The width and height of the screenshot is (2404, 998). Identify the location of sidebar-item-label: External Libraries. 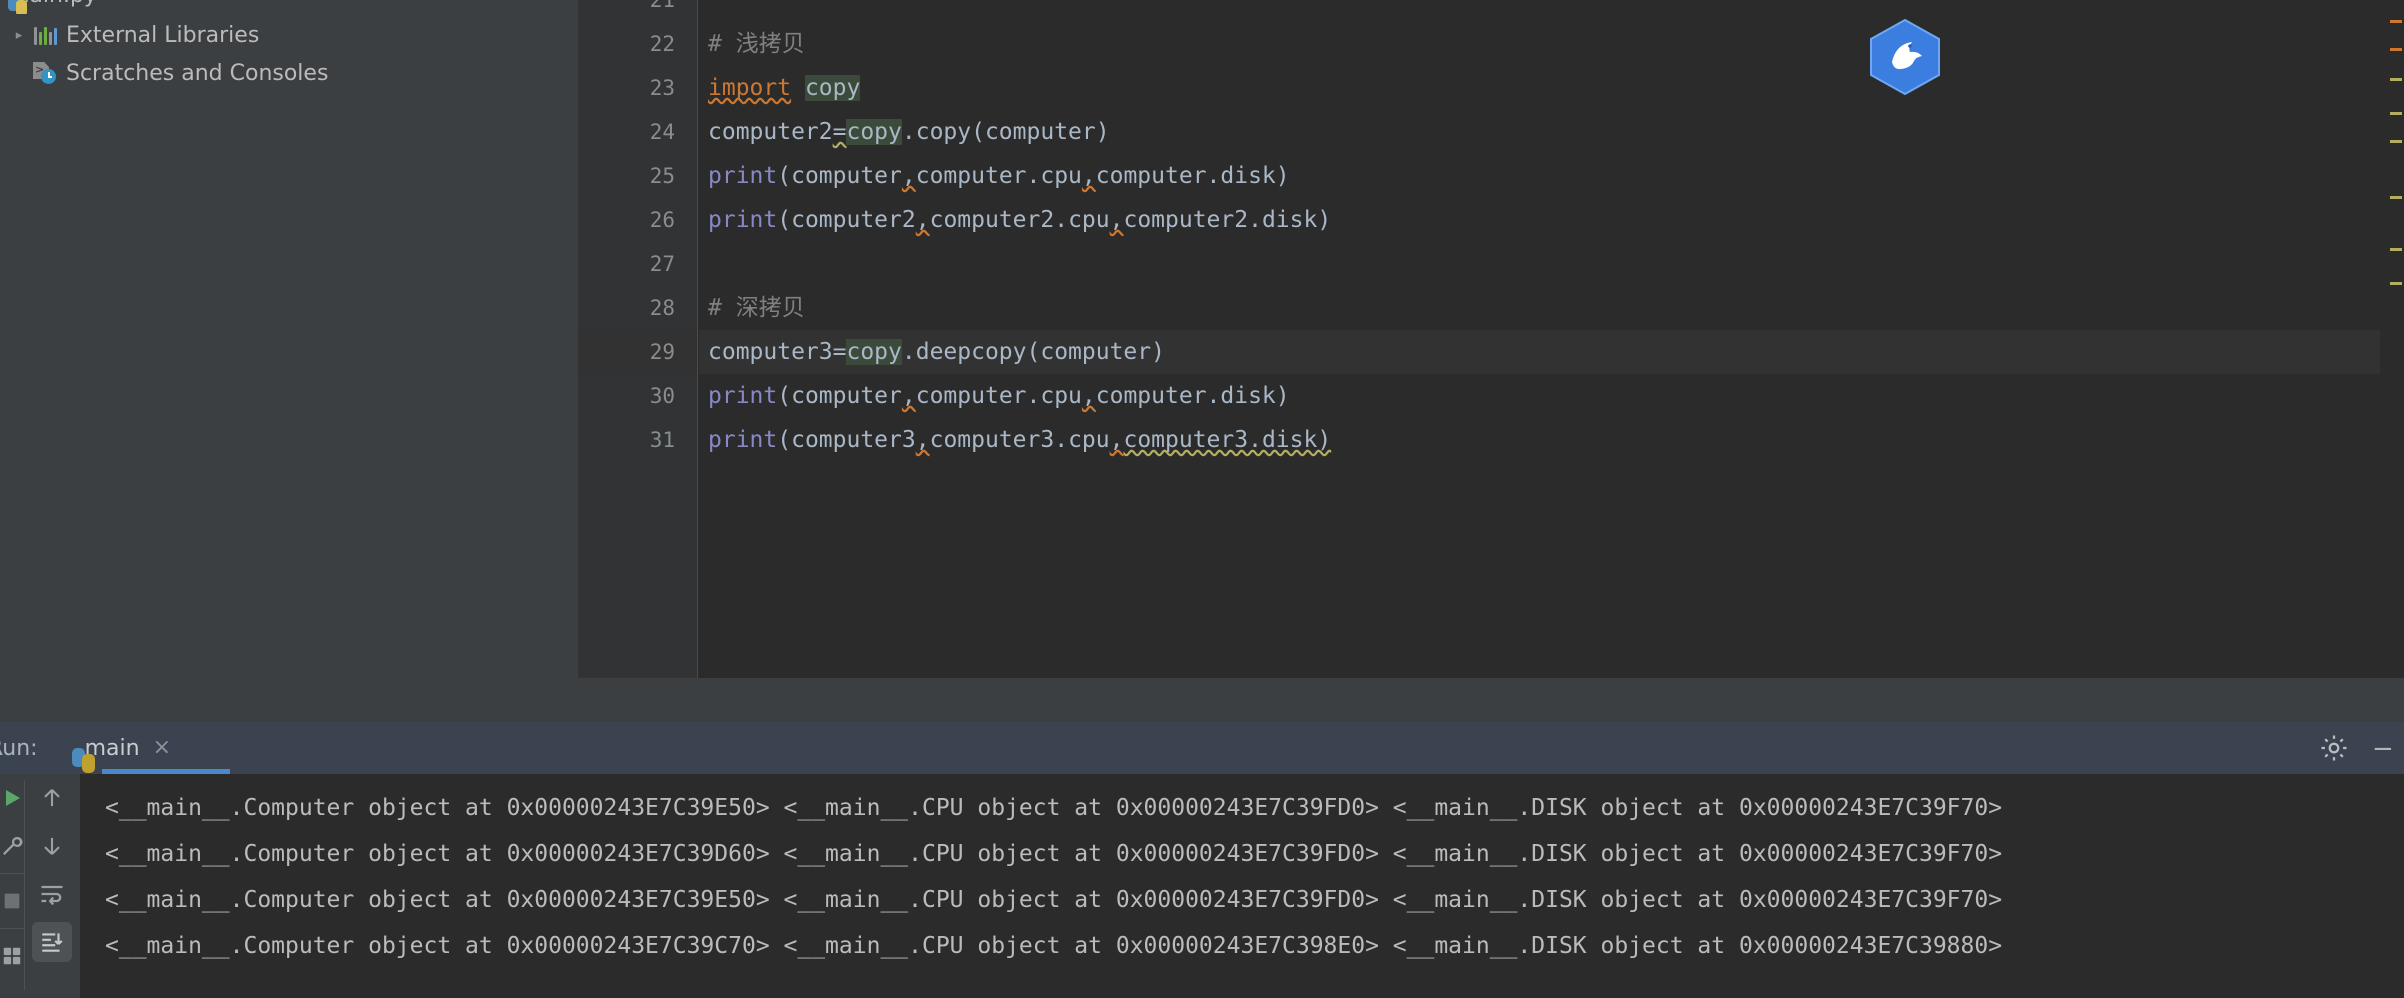
(163, 35).